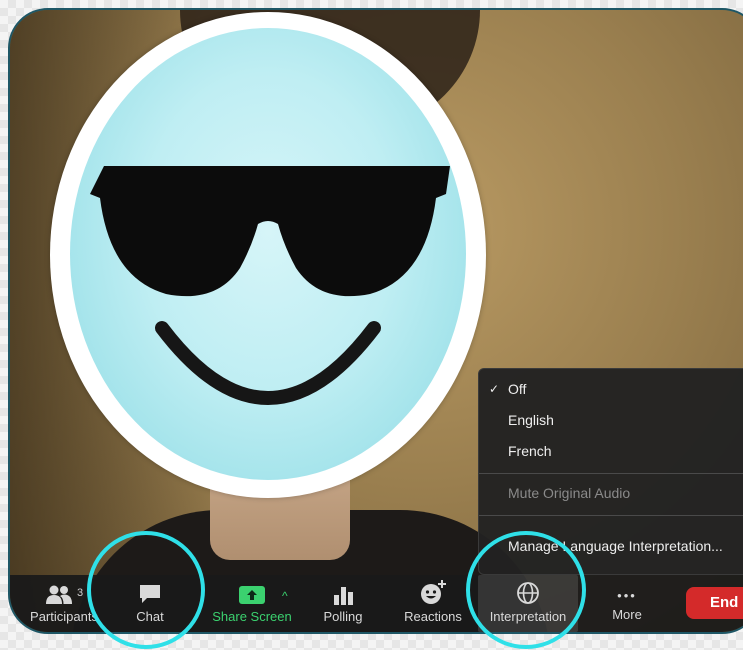 The width and height of the screenshot is (743, 650). I want to click on menu-item-french: French, so click(611, 451).